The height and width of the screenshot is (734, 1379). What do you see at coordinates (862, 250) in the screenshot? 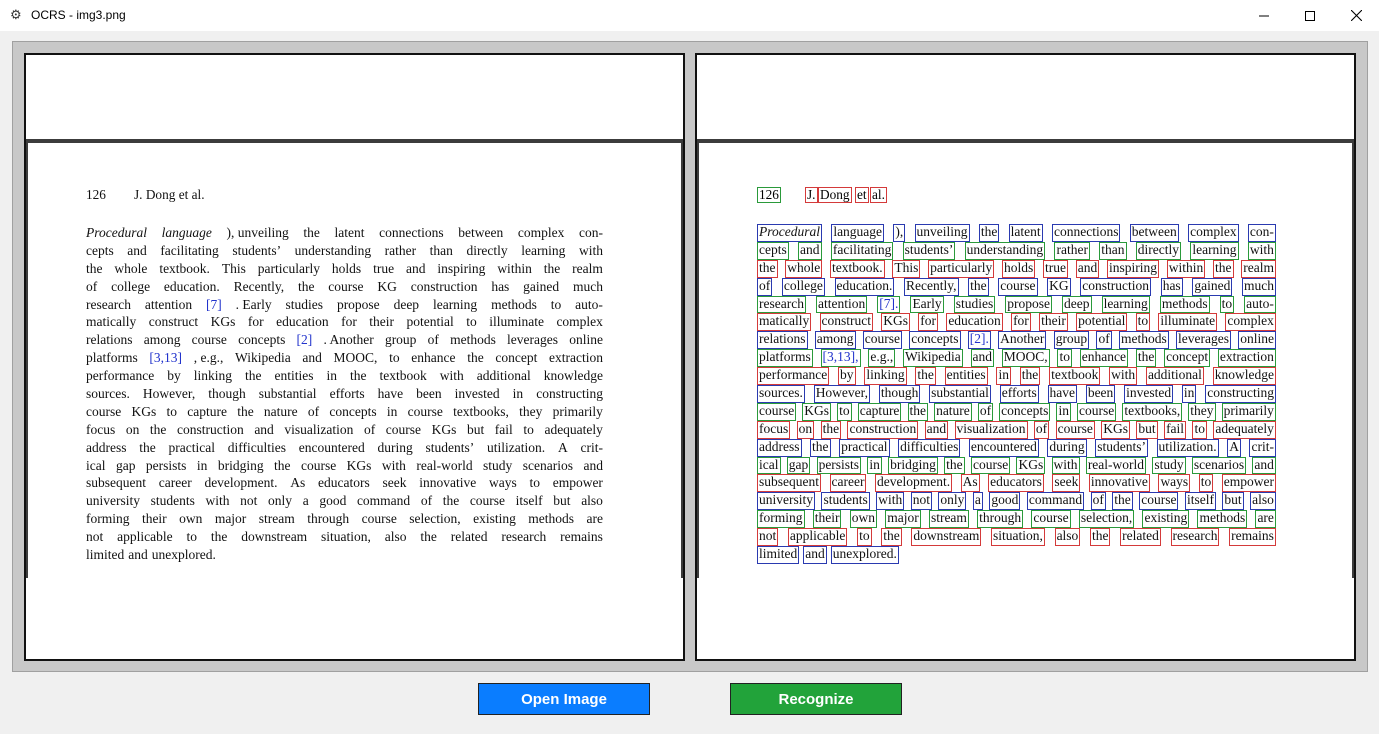
I see `ocr-word-box: facilitating` at bounding box center [862, 250].